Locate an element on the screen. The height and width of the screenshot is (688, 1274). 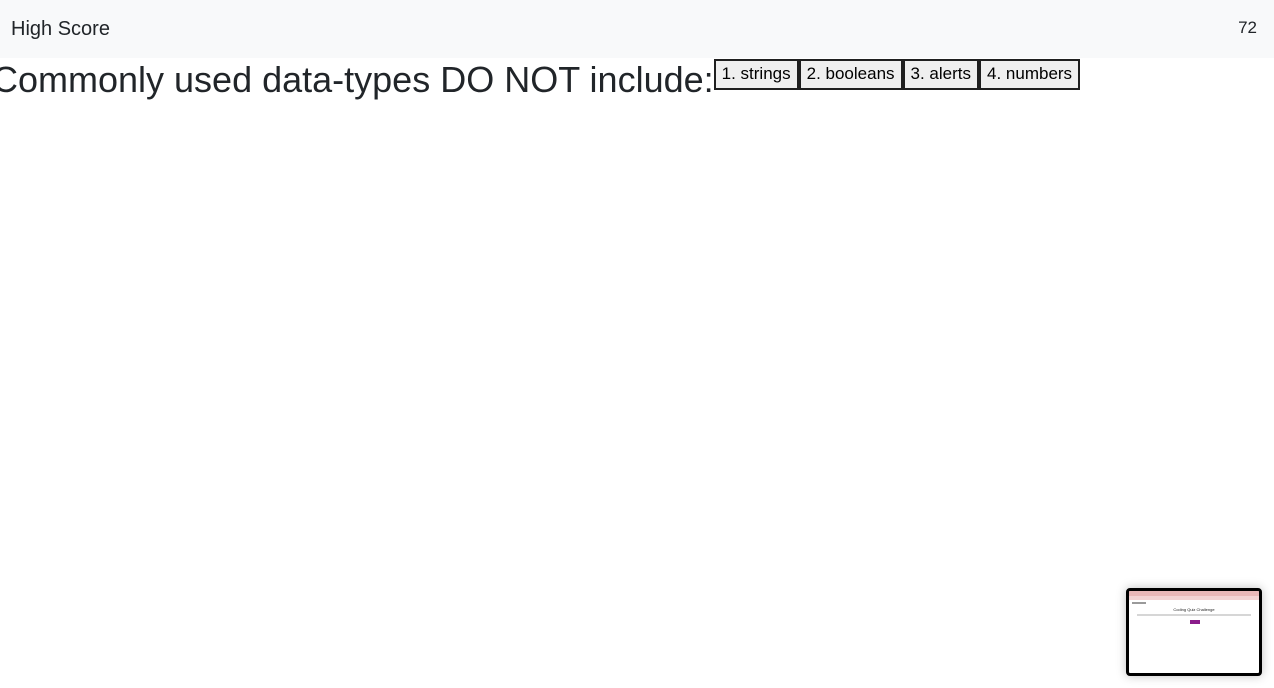
thumbnail-text-line is located at coordinates (1194, 615).